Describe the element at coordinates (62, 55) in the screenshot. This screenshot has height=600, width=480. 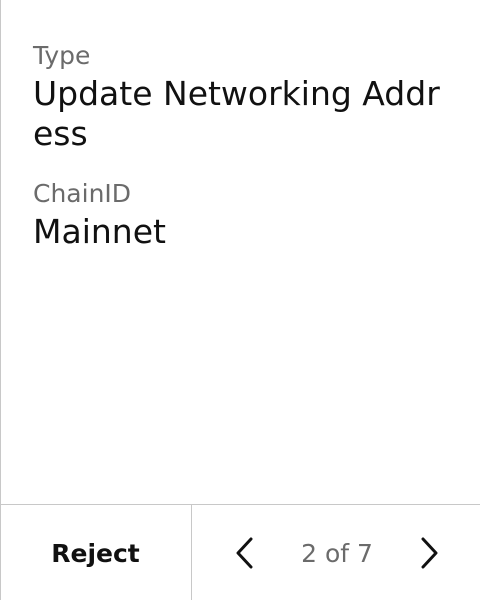
I see `type-label: Type` at that location.